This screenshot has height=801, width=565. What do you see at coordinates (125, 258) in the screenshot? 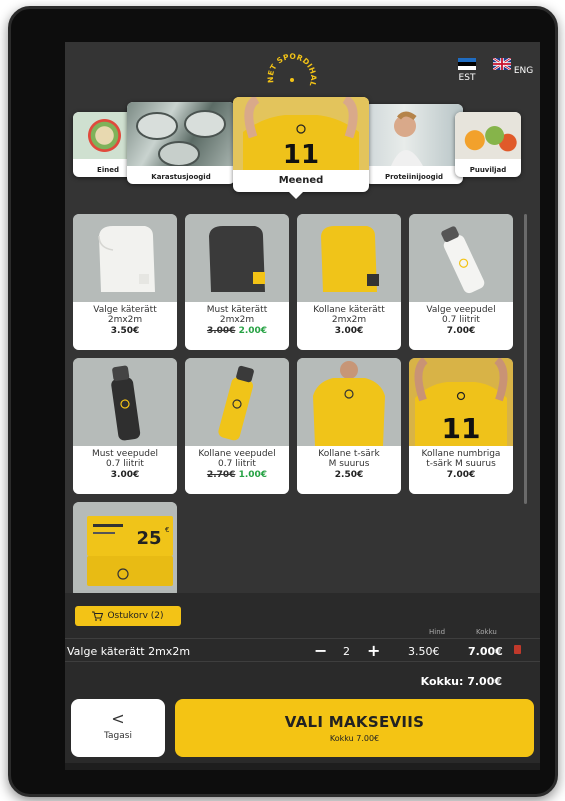
I see `white-towel-image` at bounding box center [125, 258].